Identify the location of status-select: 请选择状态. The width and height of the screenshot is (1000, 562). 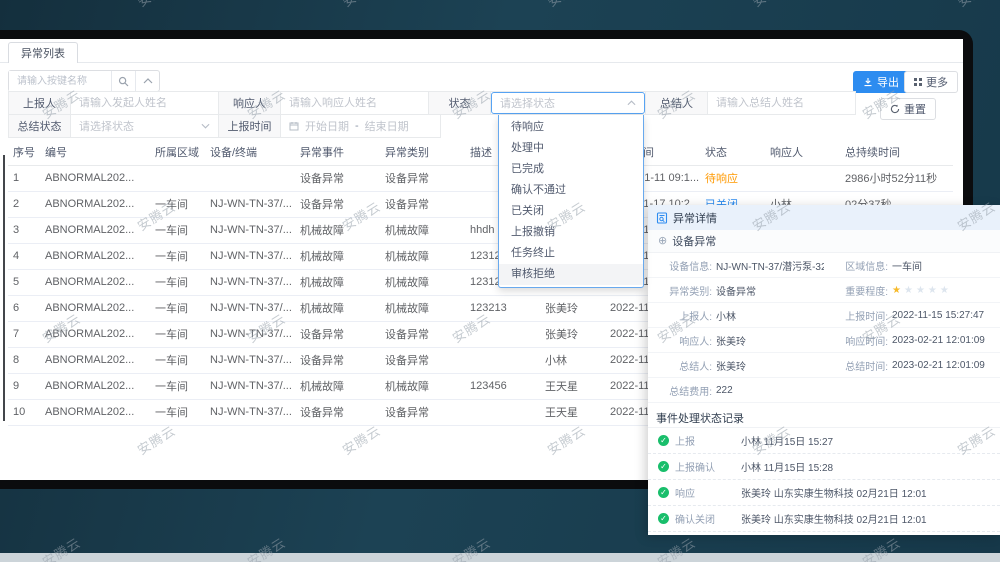
(568, 103).